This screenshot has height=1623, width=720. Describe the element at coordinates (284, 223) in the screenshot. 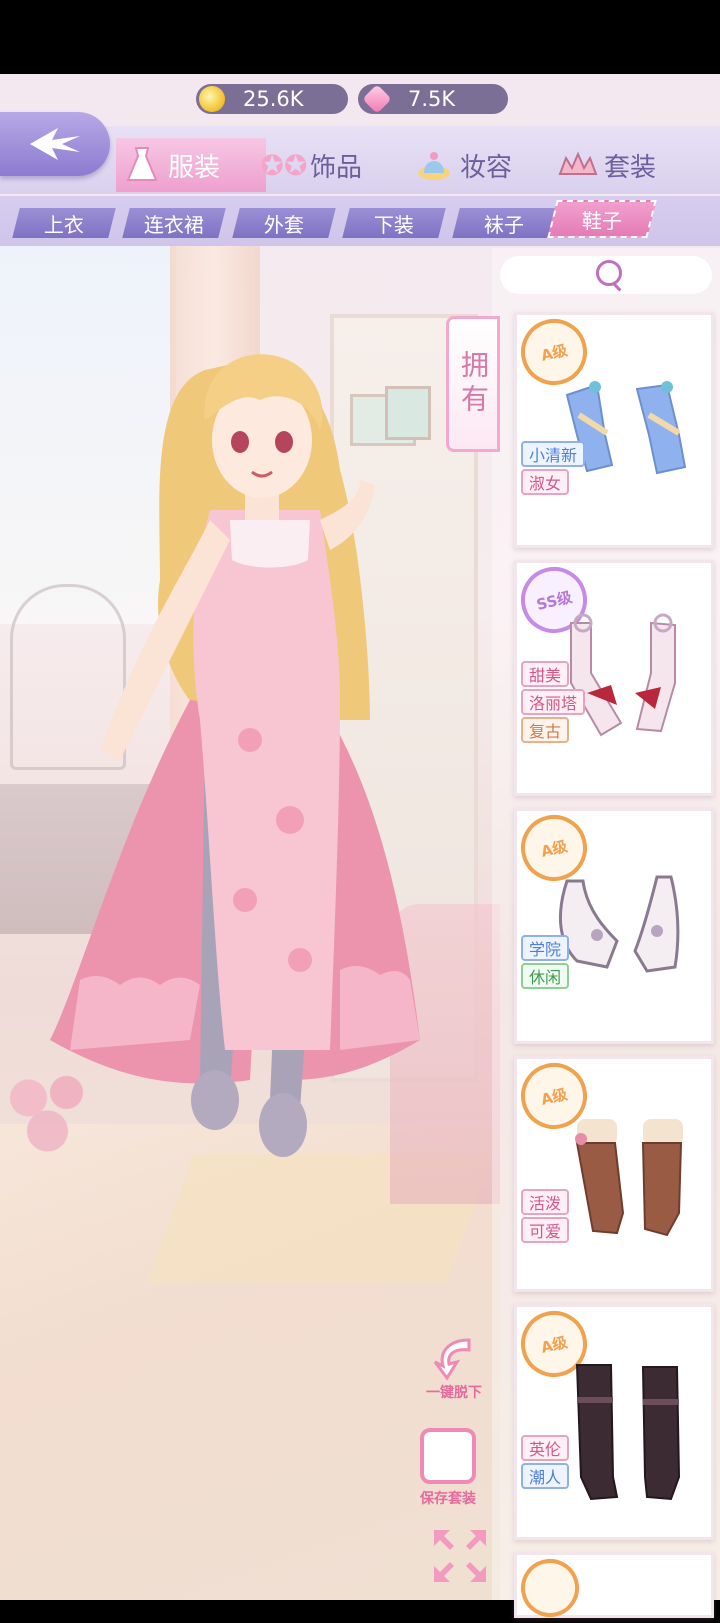

I see `subtab-outerwear: 外套` at that location.